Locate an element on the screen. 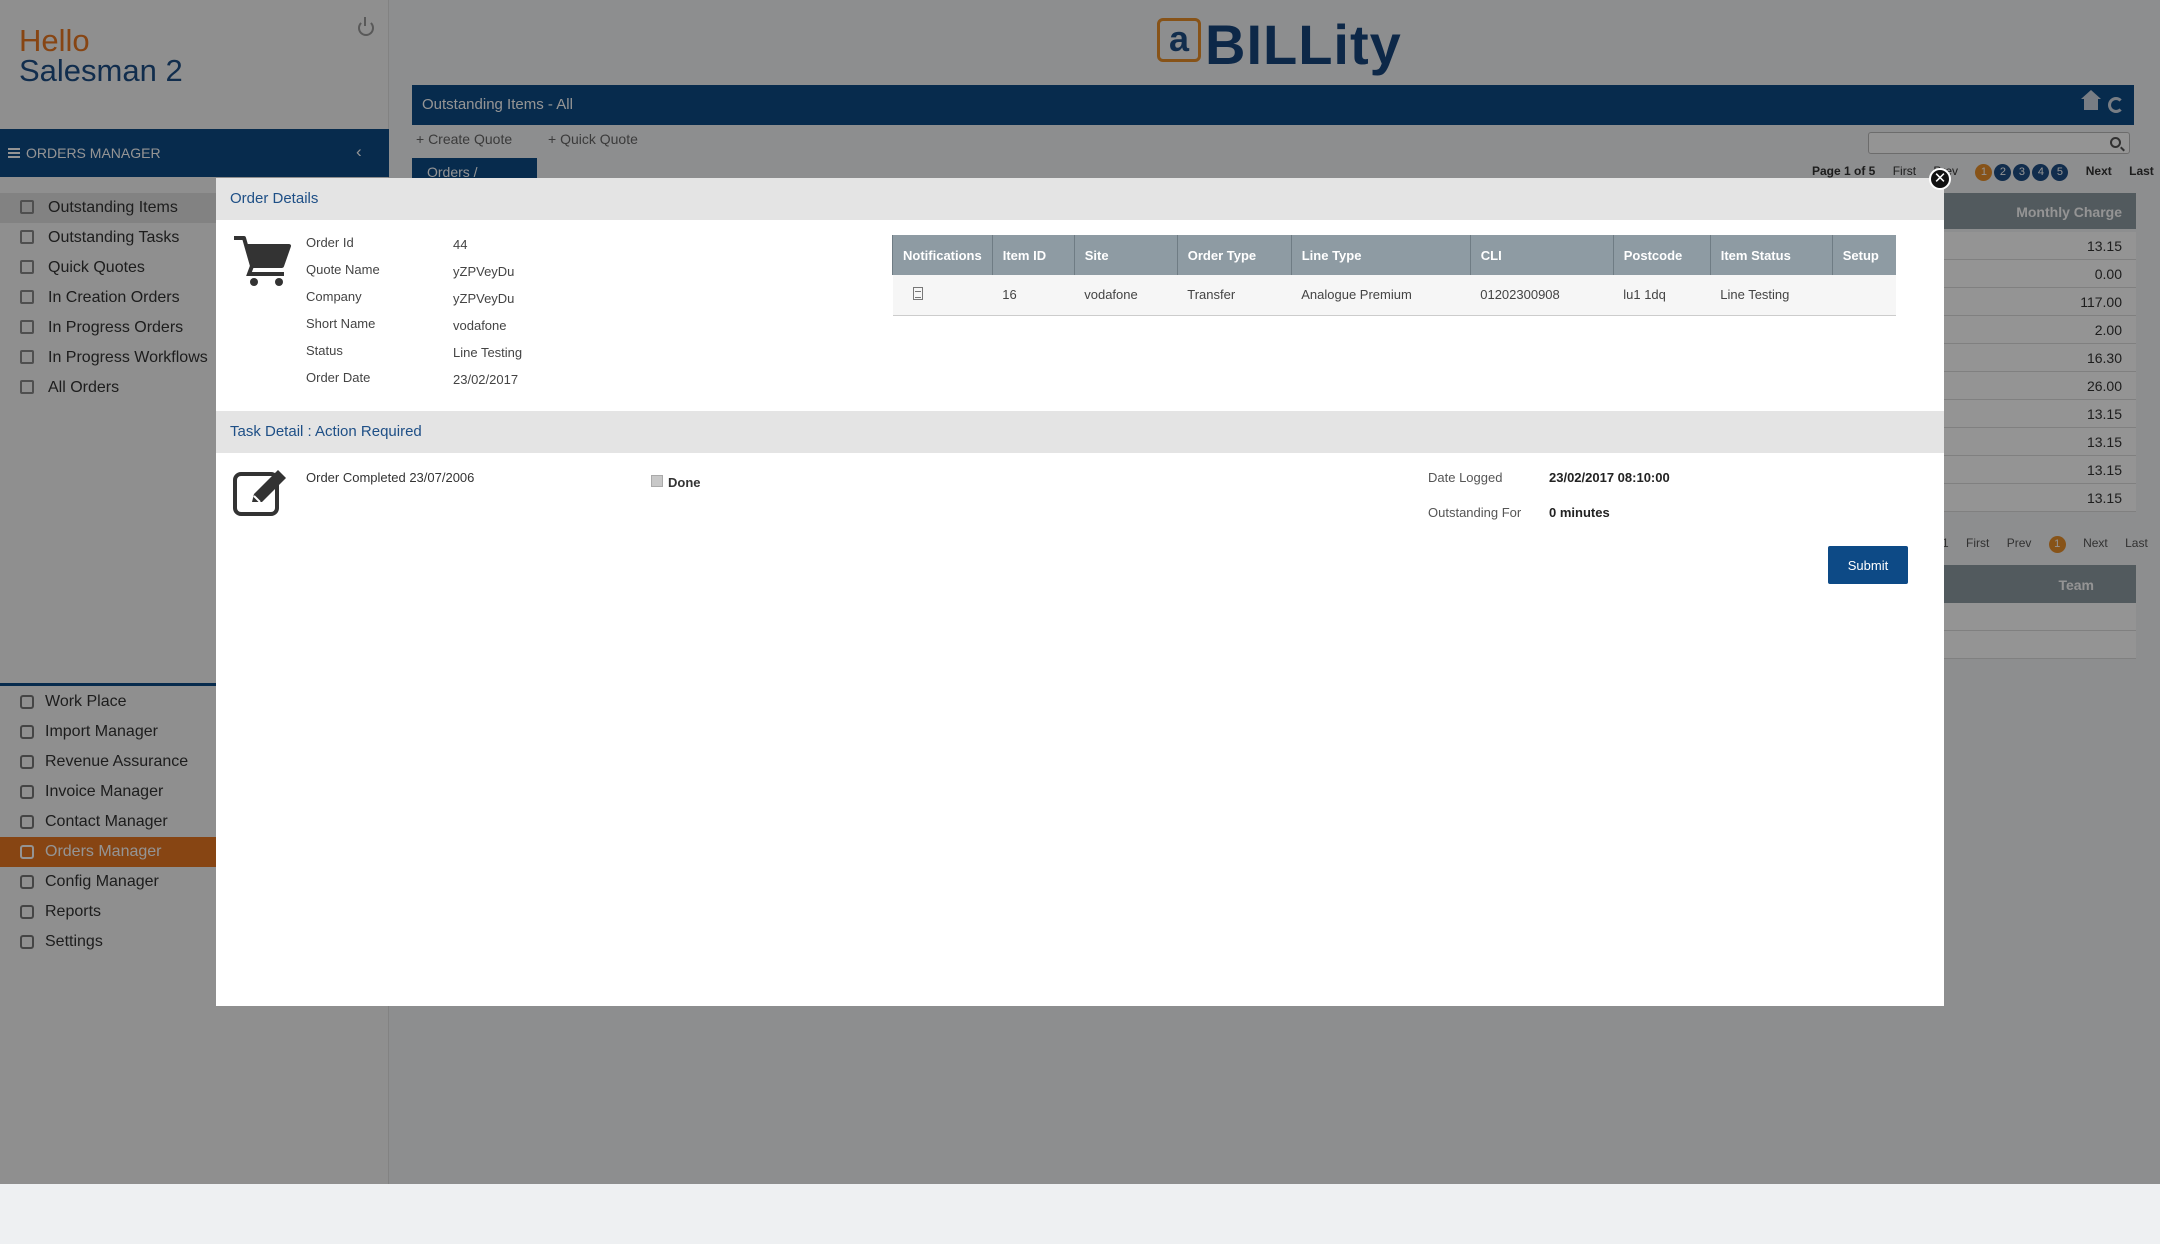 Image resolution: width=2160 pixels, height=1244 pixels. column-header: Postcode is located at coordinates (1661, 255).